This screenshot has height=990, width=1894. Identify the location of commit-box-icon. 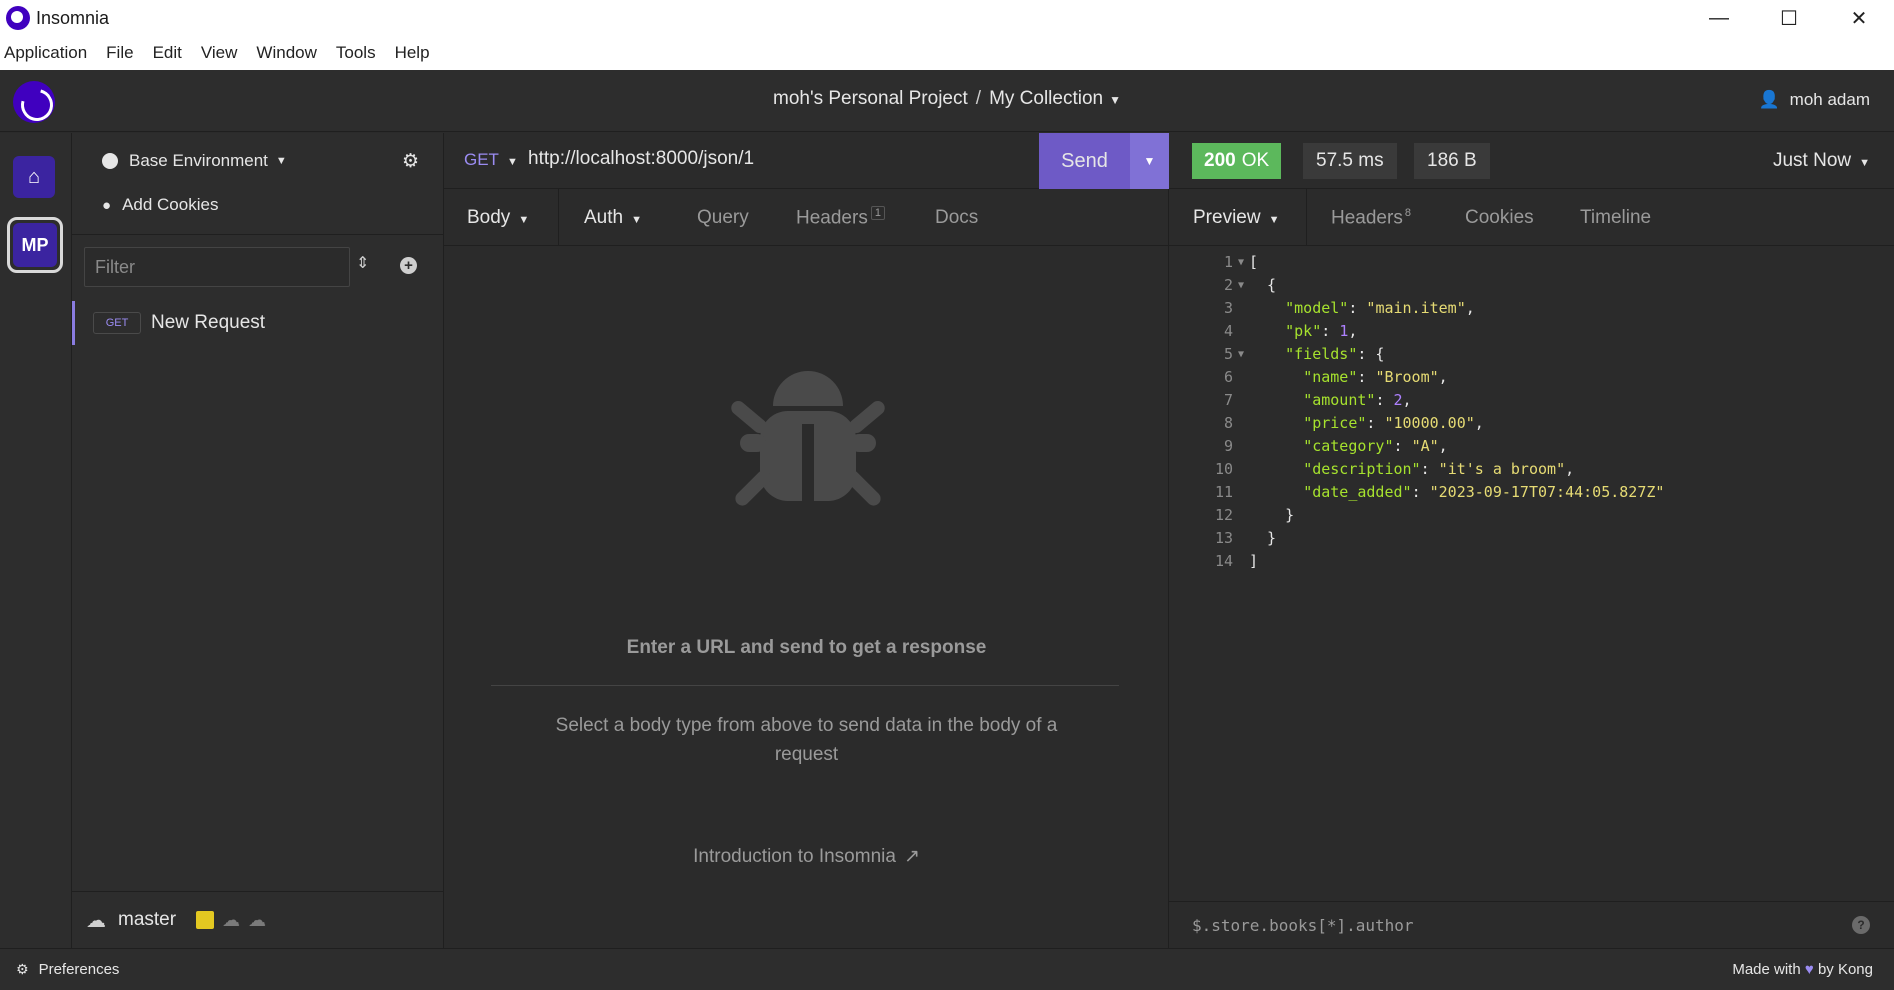
(205, 920).